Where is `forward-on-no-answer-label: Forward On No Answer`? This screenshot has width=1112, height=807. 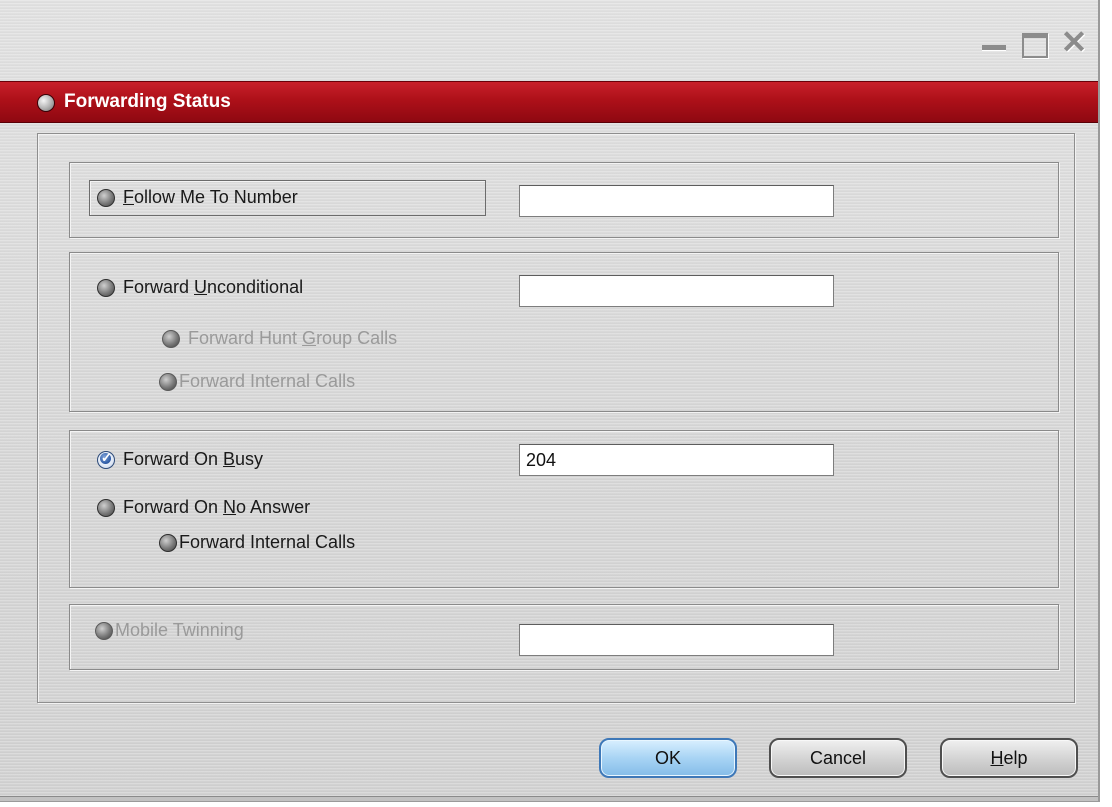
forward-on-no-answer-label: Forward On No Answer is located at coordinates (217, 507).